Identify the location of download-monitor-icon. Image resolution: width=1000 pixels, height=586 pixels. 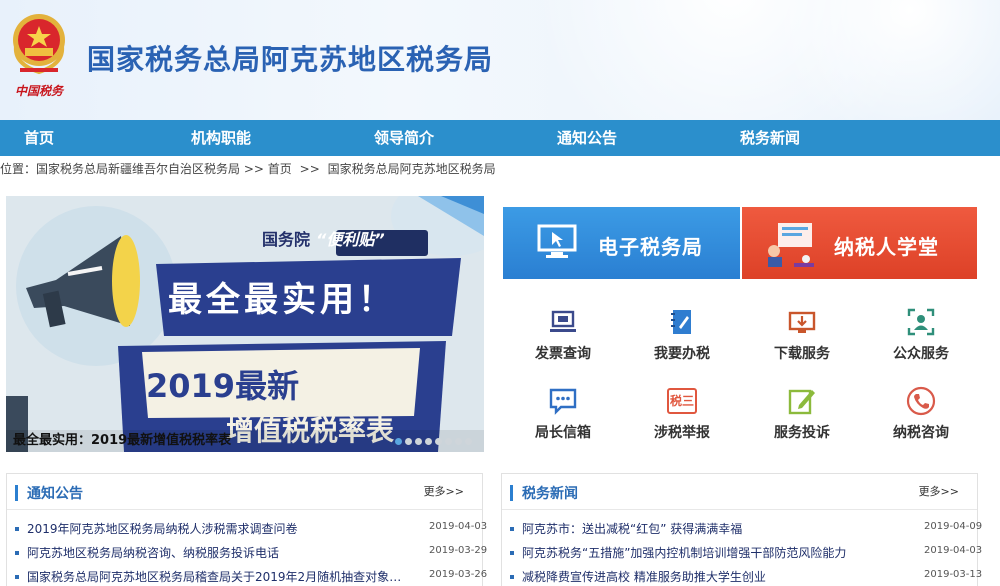
(802, 322).